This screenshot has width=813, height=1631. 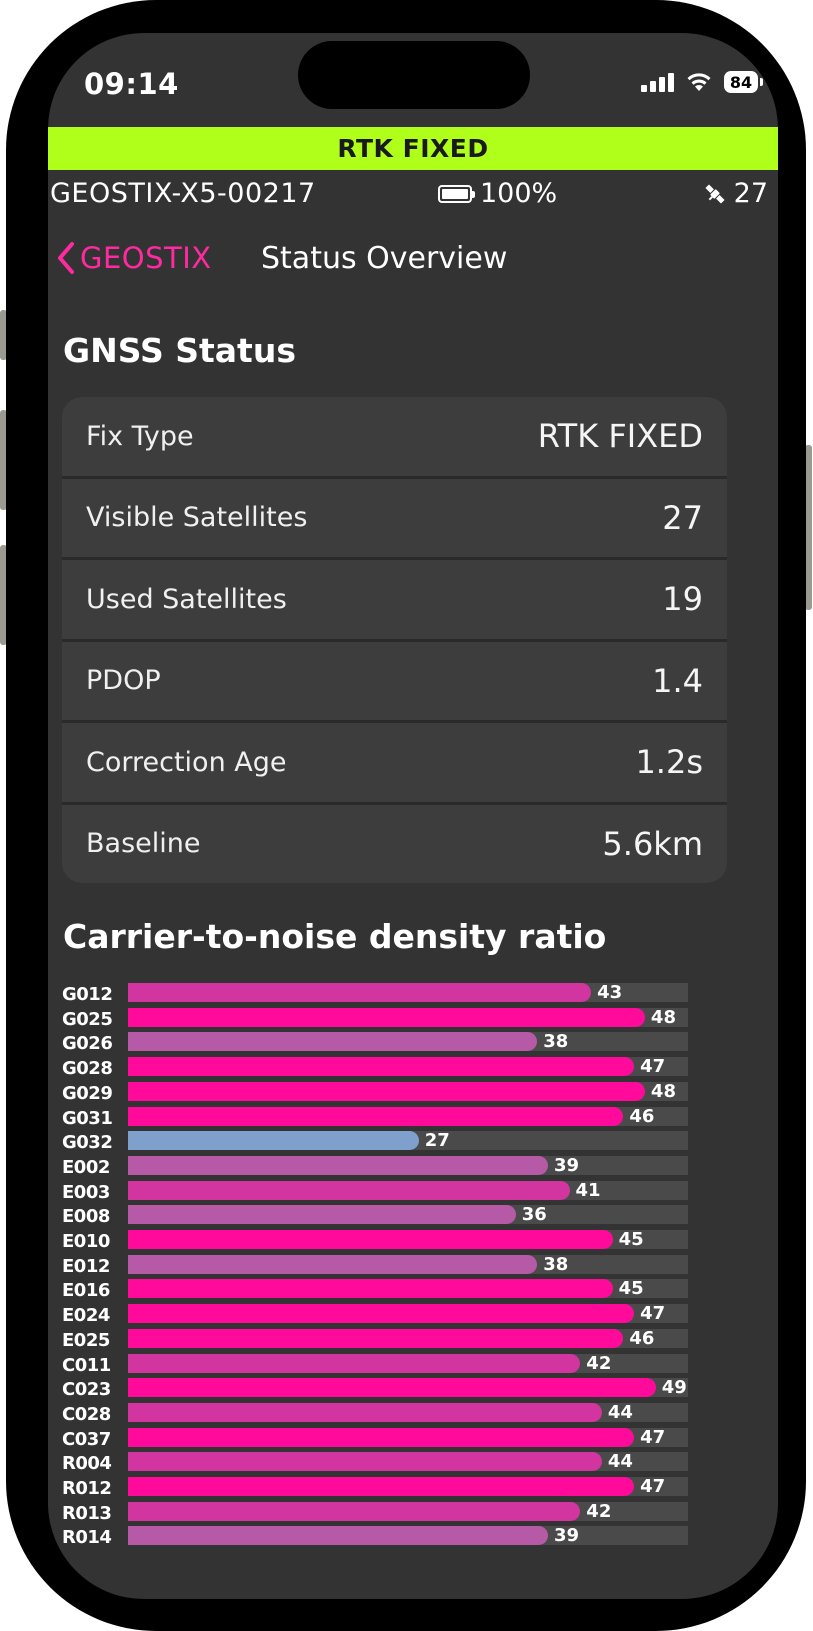 I want to click on chart-row: C011 42, so click(x=413, y=1364).